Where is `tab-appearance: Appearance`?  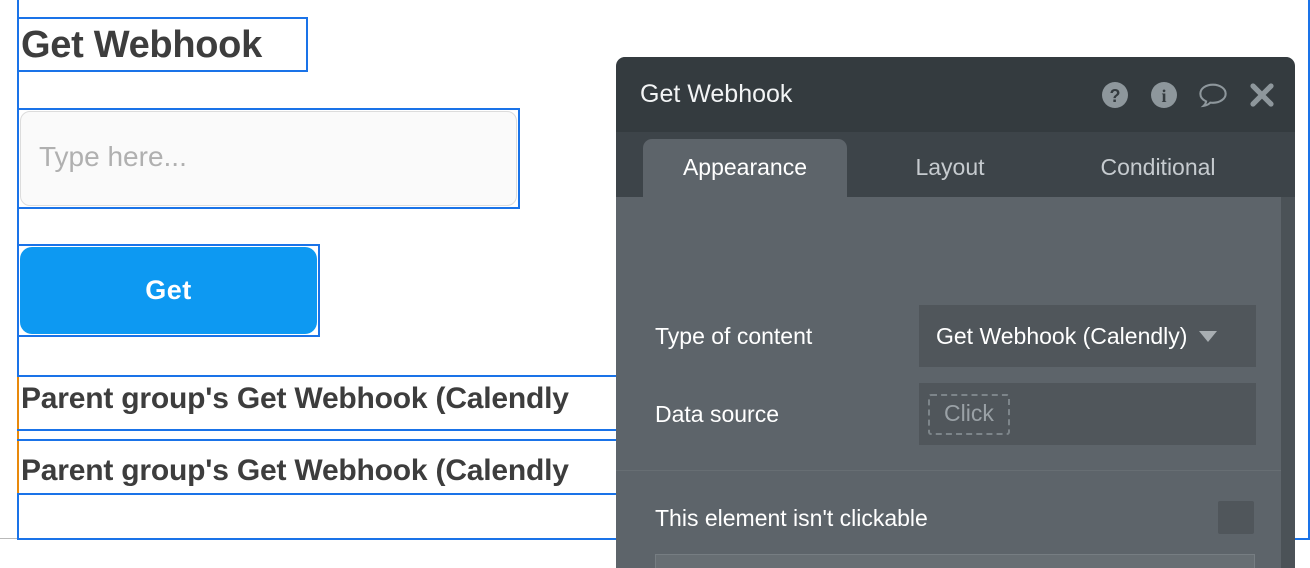
tab-appearance: Appearance is located at coordinates (745, 168).